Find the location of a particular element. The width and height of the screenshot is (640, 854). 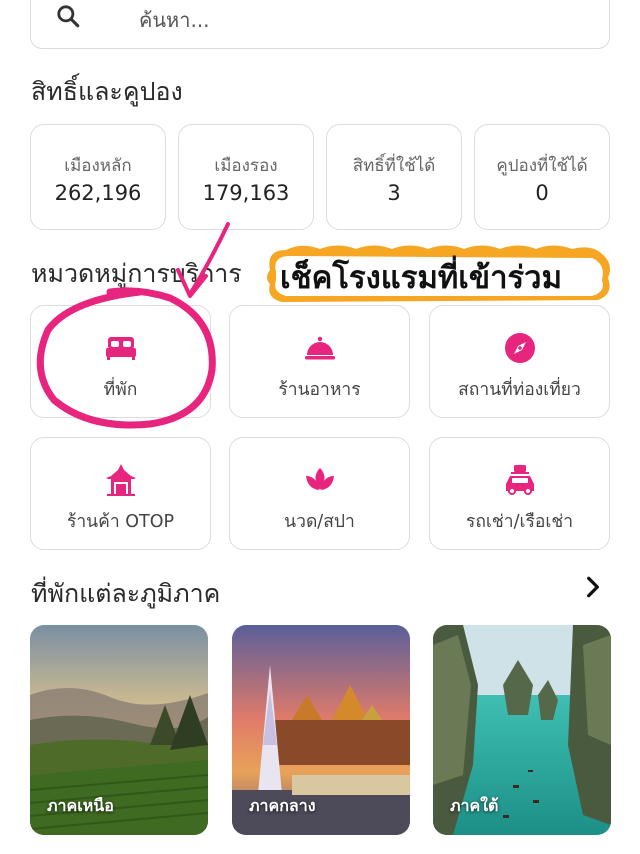

rights-section-title: สิทธิ์และคูปอง is located at coordinates (107, 91).